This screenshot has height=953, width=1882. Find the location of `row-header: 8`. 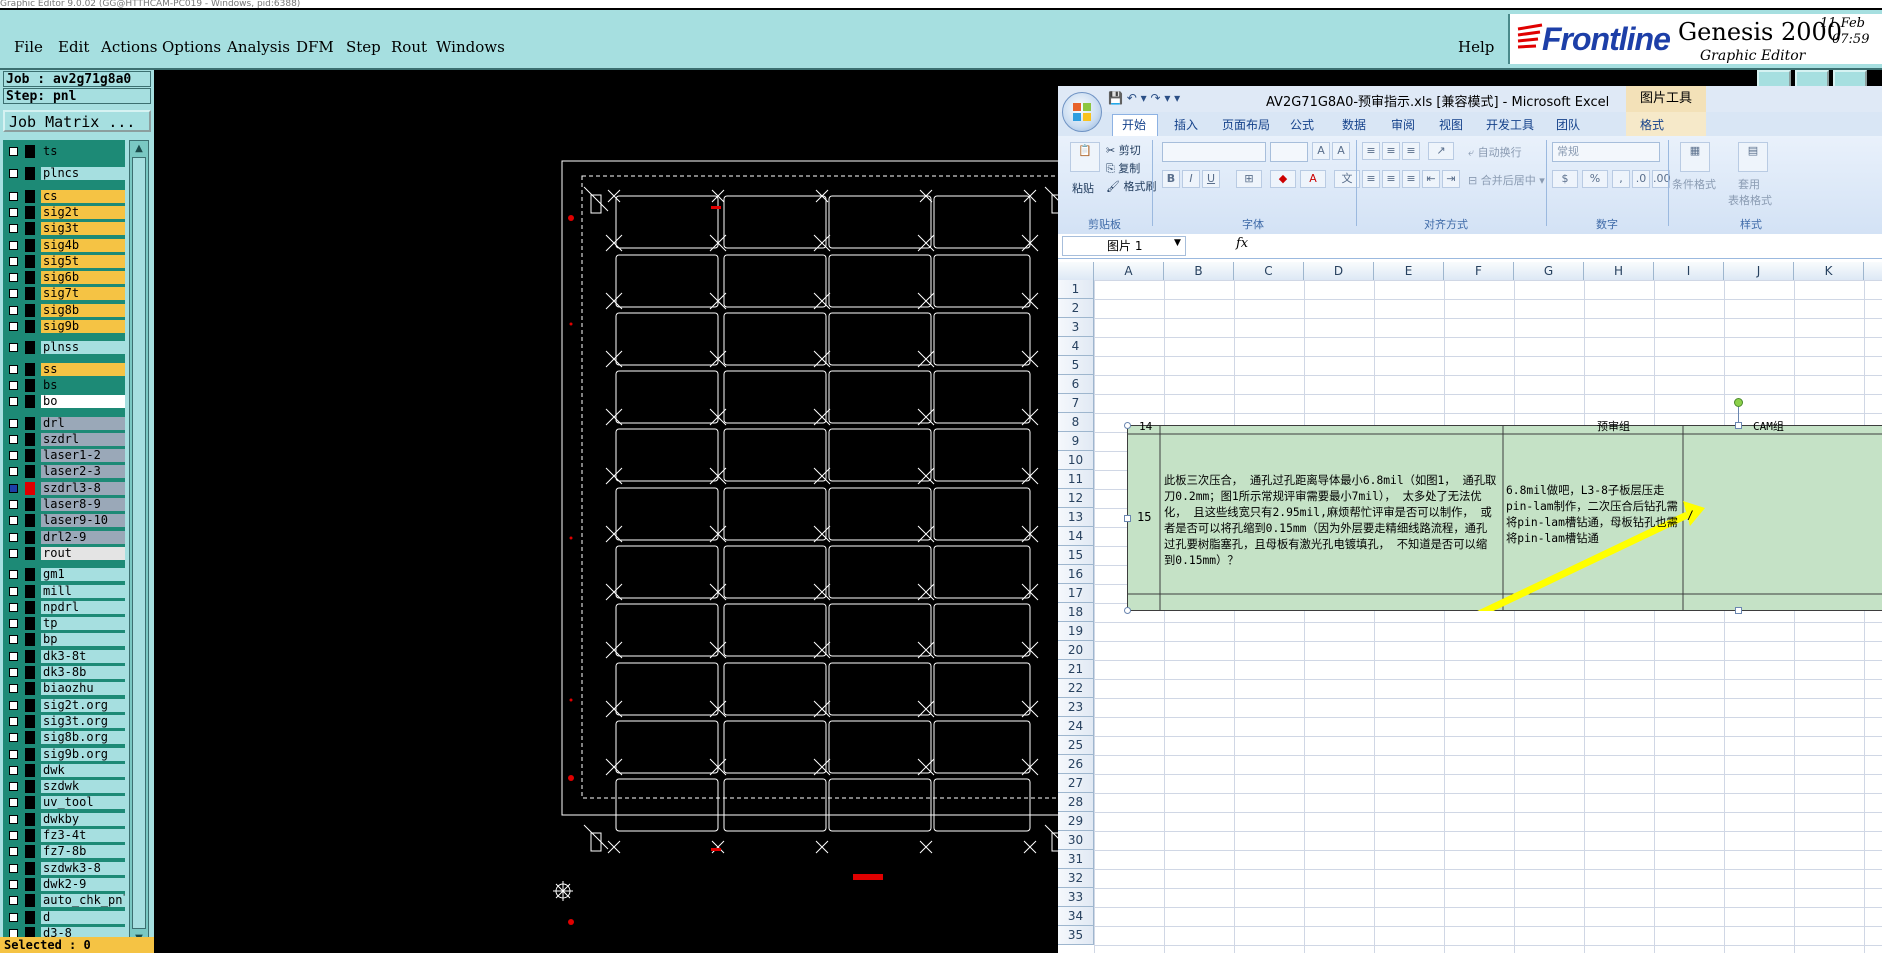

row-header: 8 is located at coordinates (1076, 422).